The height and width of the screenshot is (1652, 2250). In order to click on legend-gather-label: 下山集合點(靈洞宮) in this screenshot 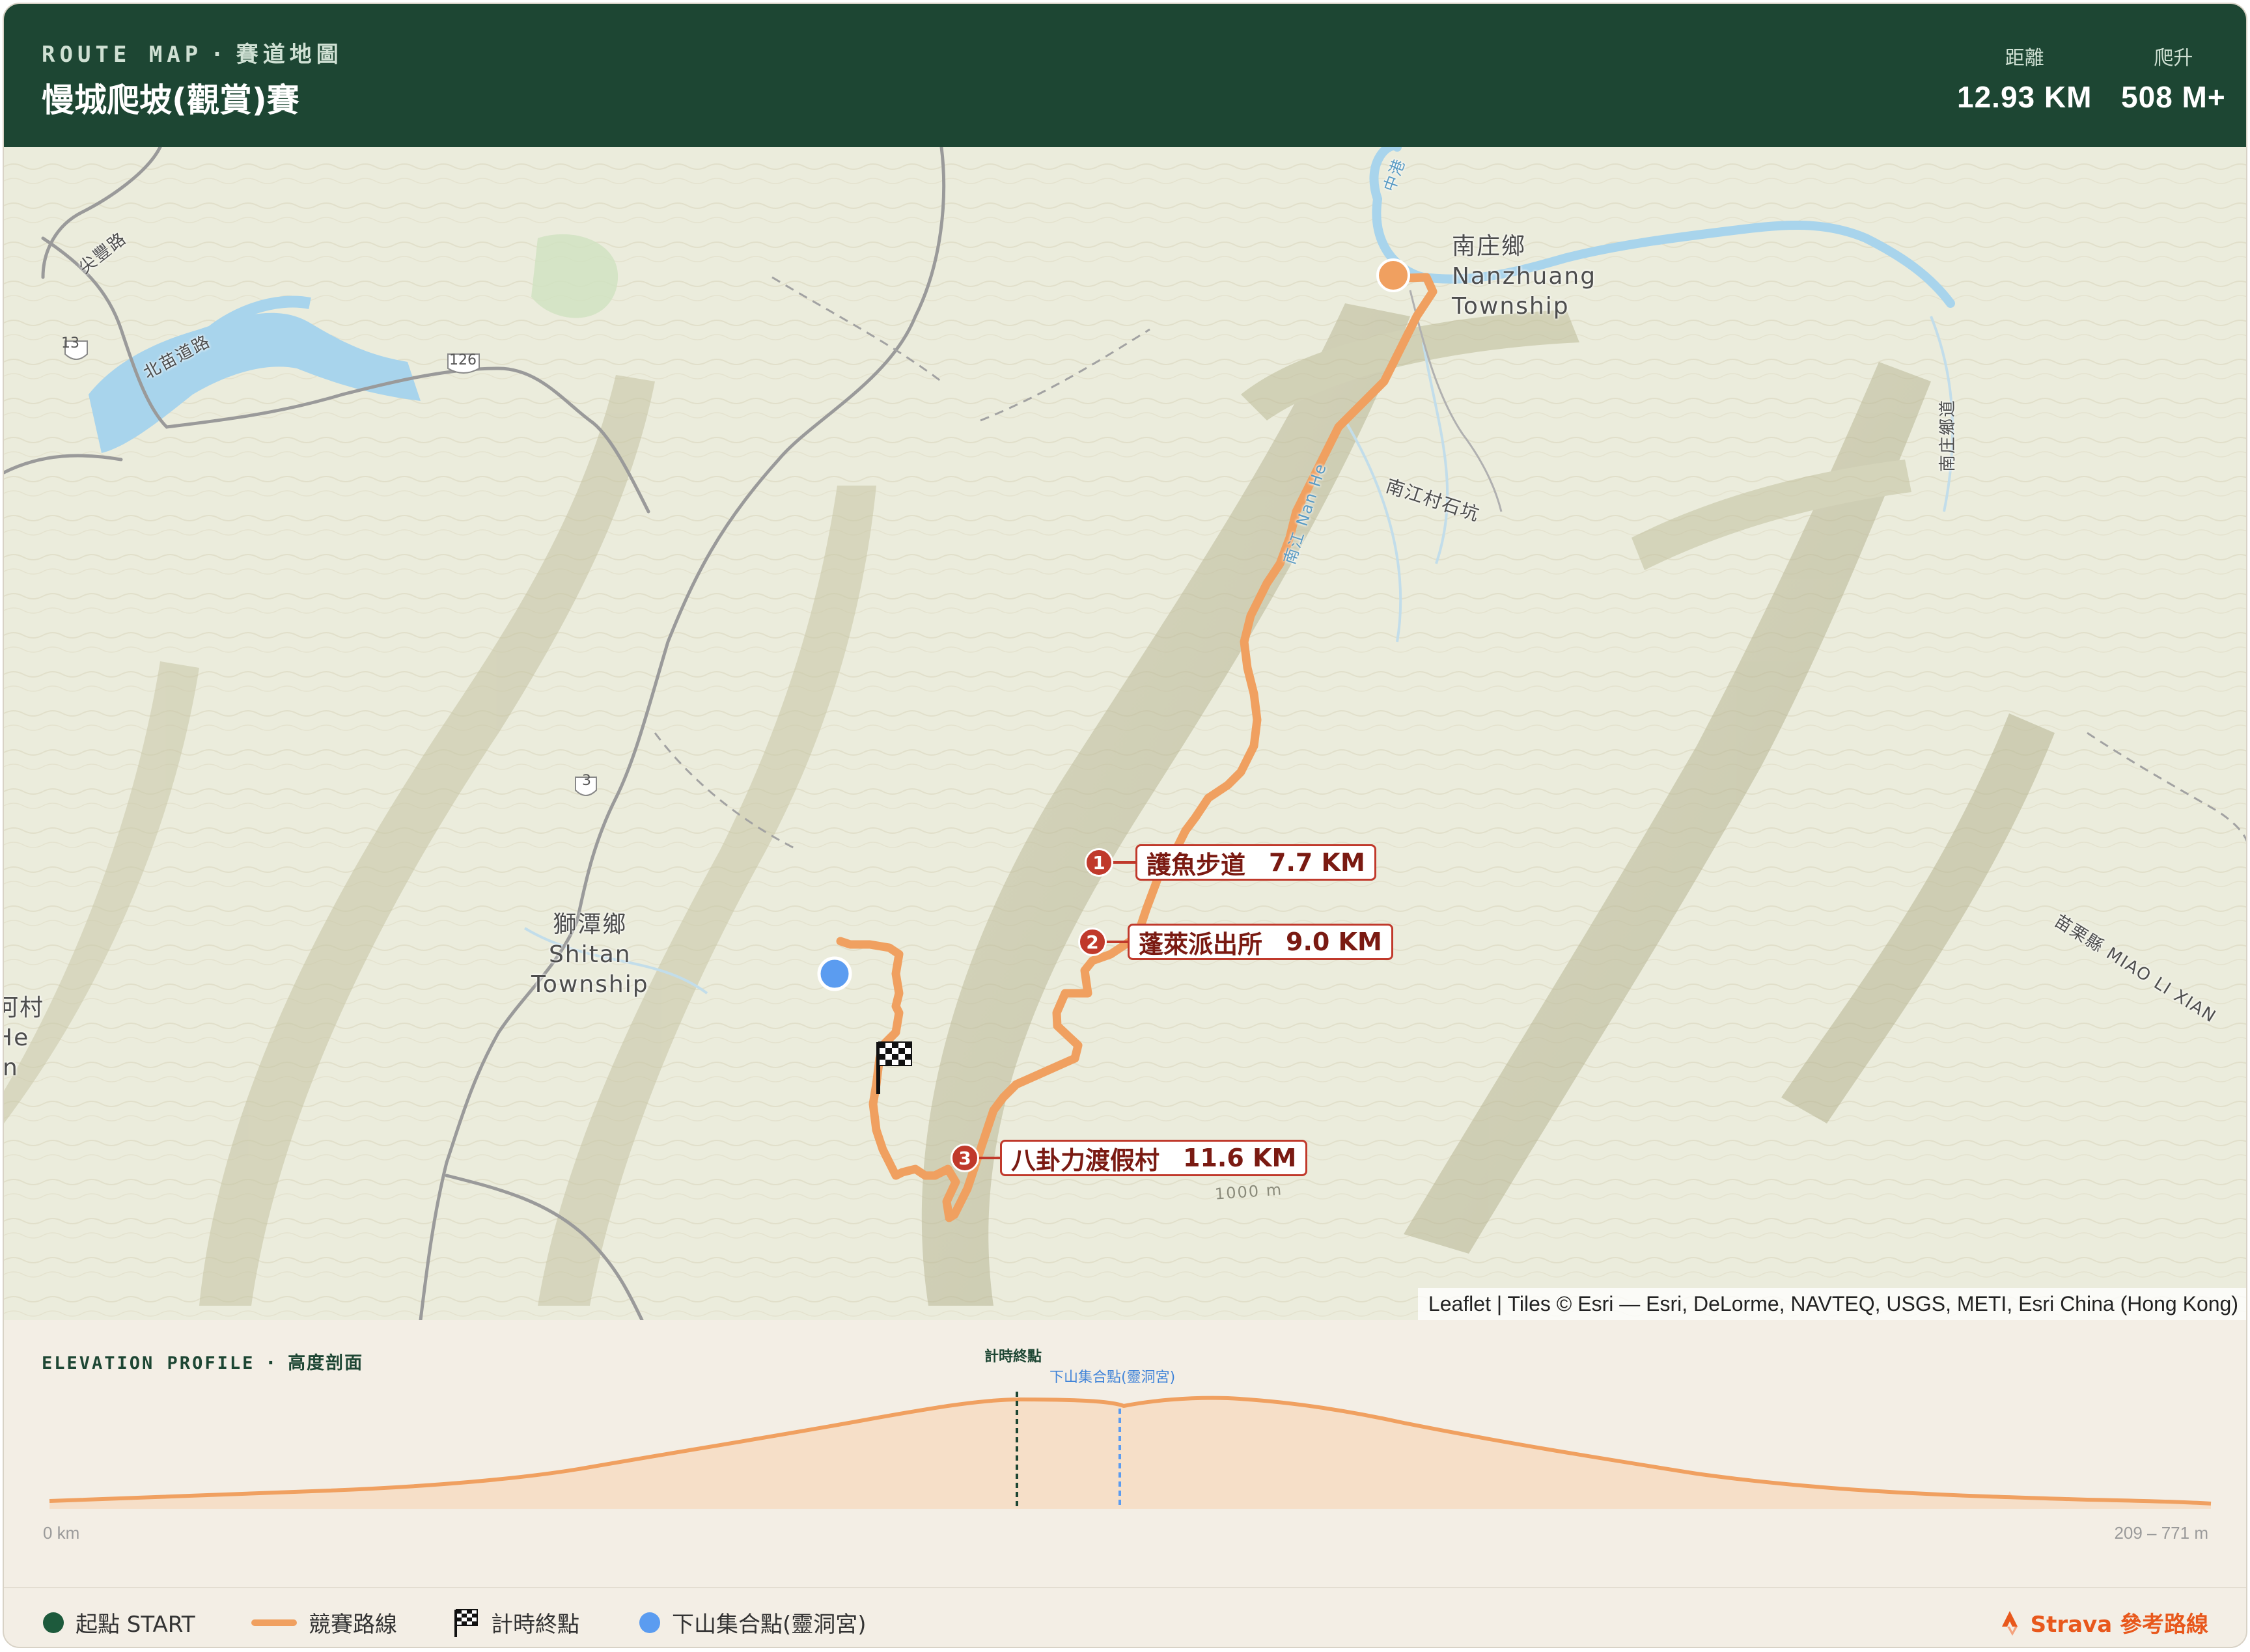, I will do `click(769, 1625)`.